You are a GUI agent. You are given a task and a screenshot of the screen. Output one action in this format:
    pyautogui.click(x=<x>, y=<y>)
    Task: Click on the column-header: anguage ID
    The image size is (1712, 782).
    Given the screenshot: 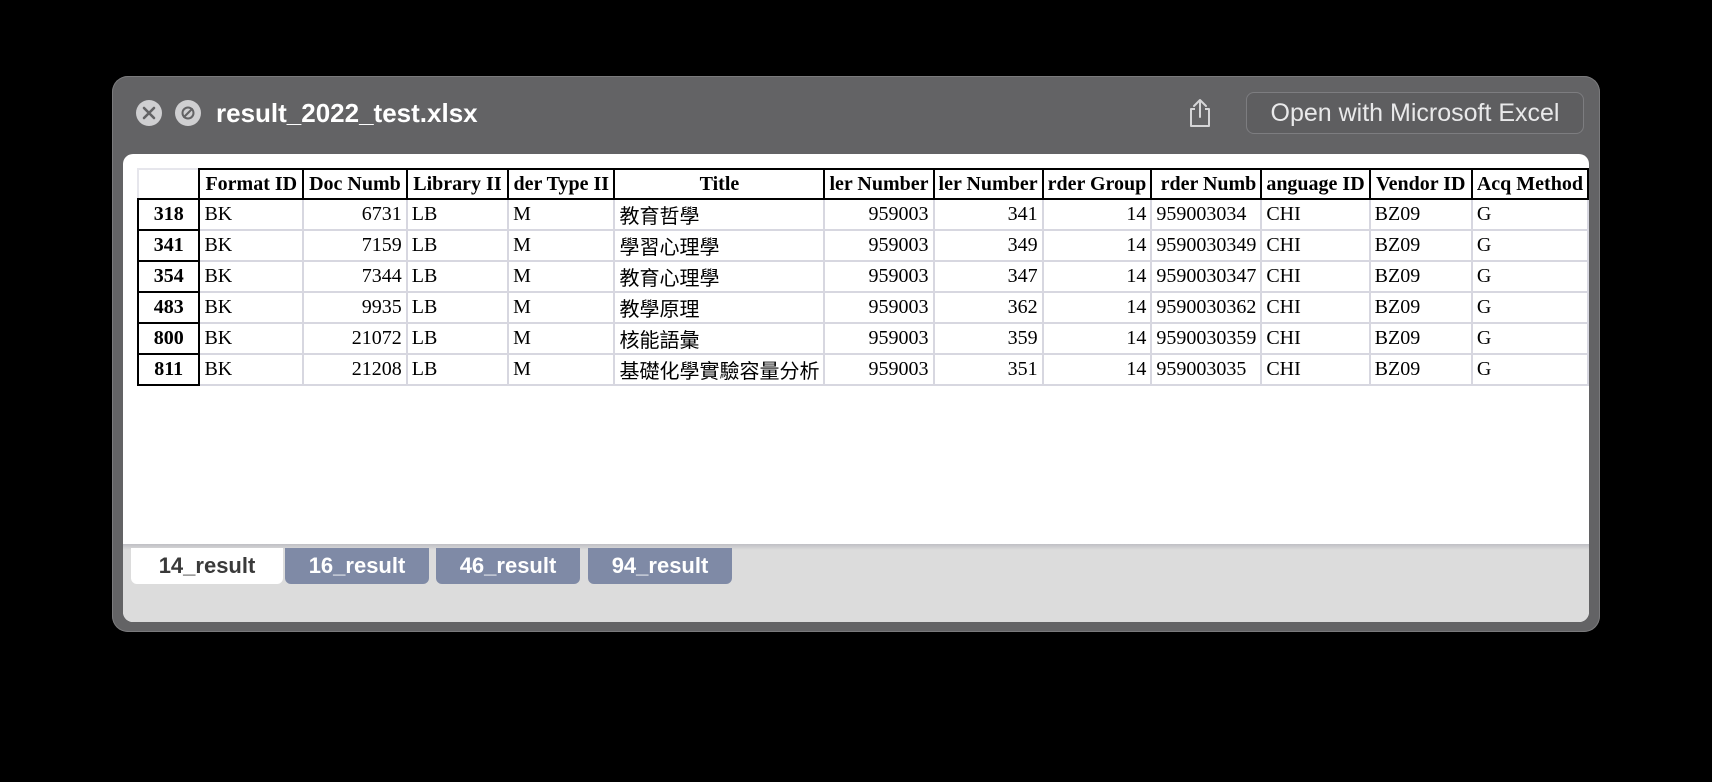 What is the action you would take?
    pyautogui.click(x=1315, y=184)
    